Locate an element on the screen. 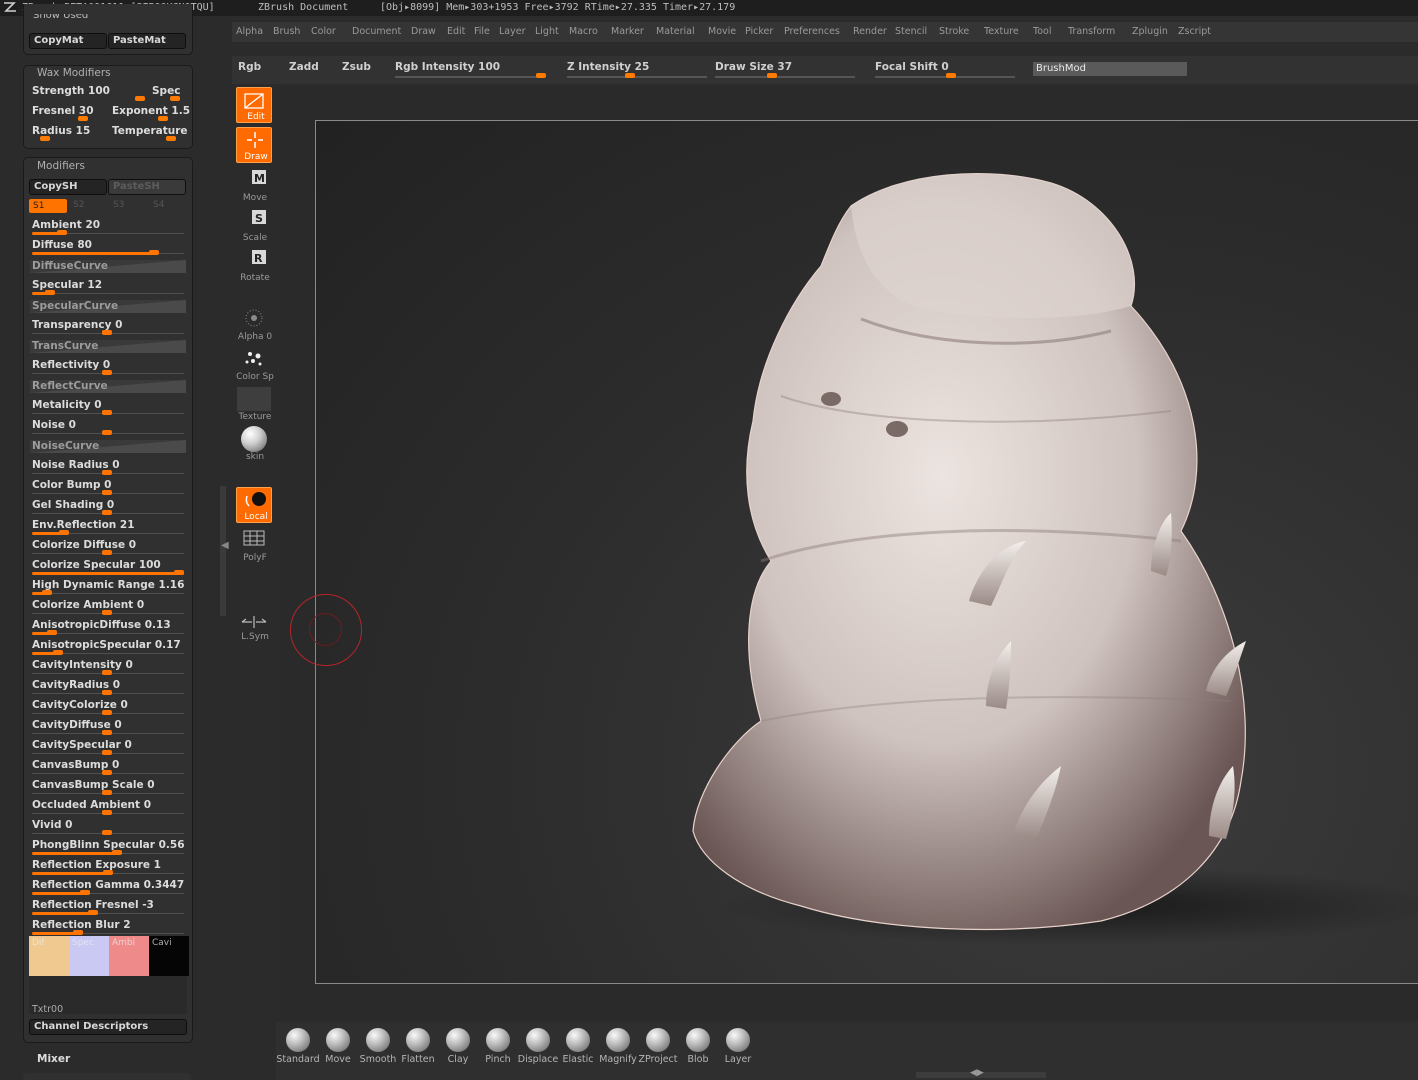 The width and height of the screenshot is (1418, 1080). ambient-color-swatch: Ambi is located at coordinates (129, 956).